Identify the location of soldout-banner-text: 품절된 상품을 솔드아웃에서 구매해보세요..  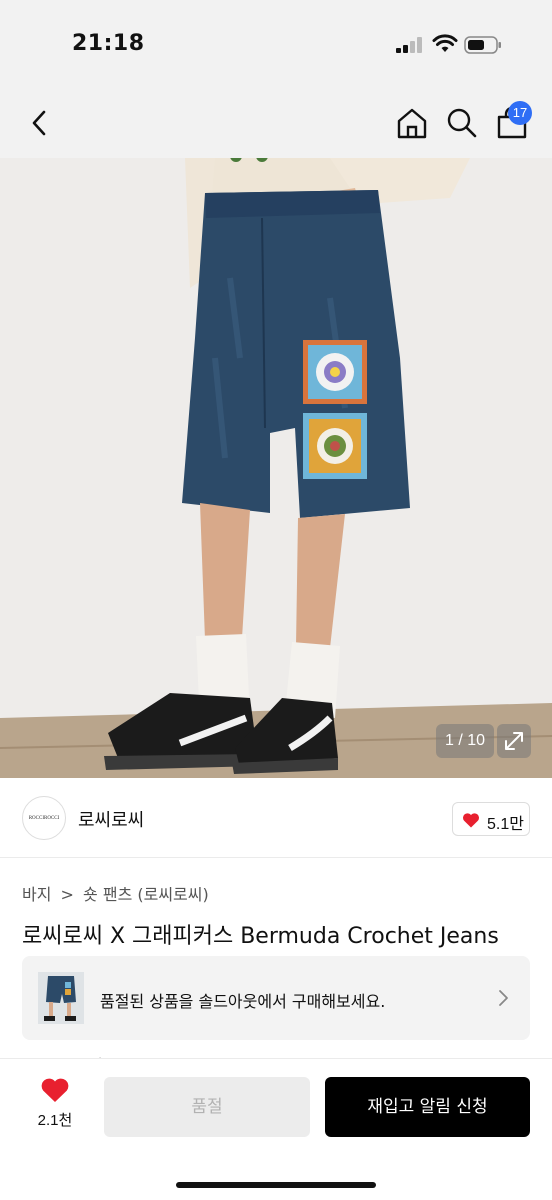
(243, 1001).